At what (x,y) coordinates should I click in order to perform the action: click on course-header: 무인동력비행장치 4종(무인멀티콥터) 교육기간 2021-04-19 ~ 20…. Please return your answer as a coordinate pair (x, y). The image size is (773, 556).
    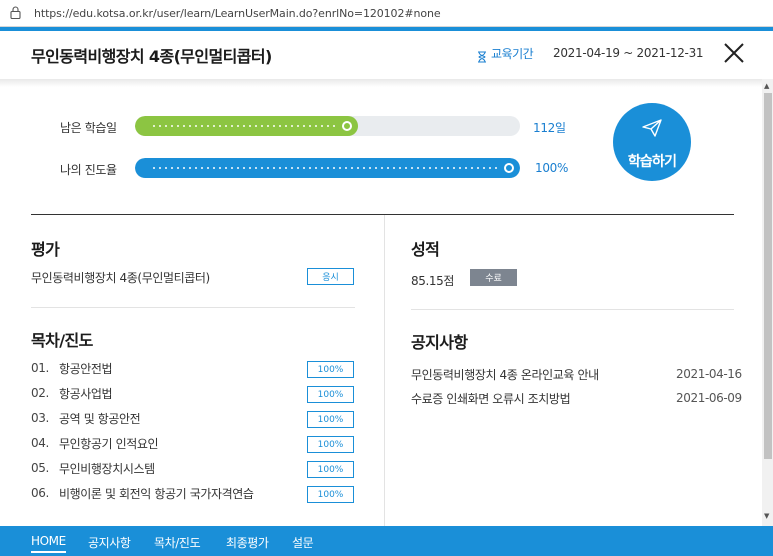
    Looking at the image, I should click on (386, 55).